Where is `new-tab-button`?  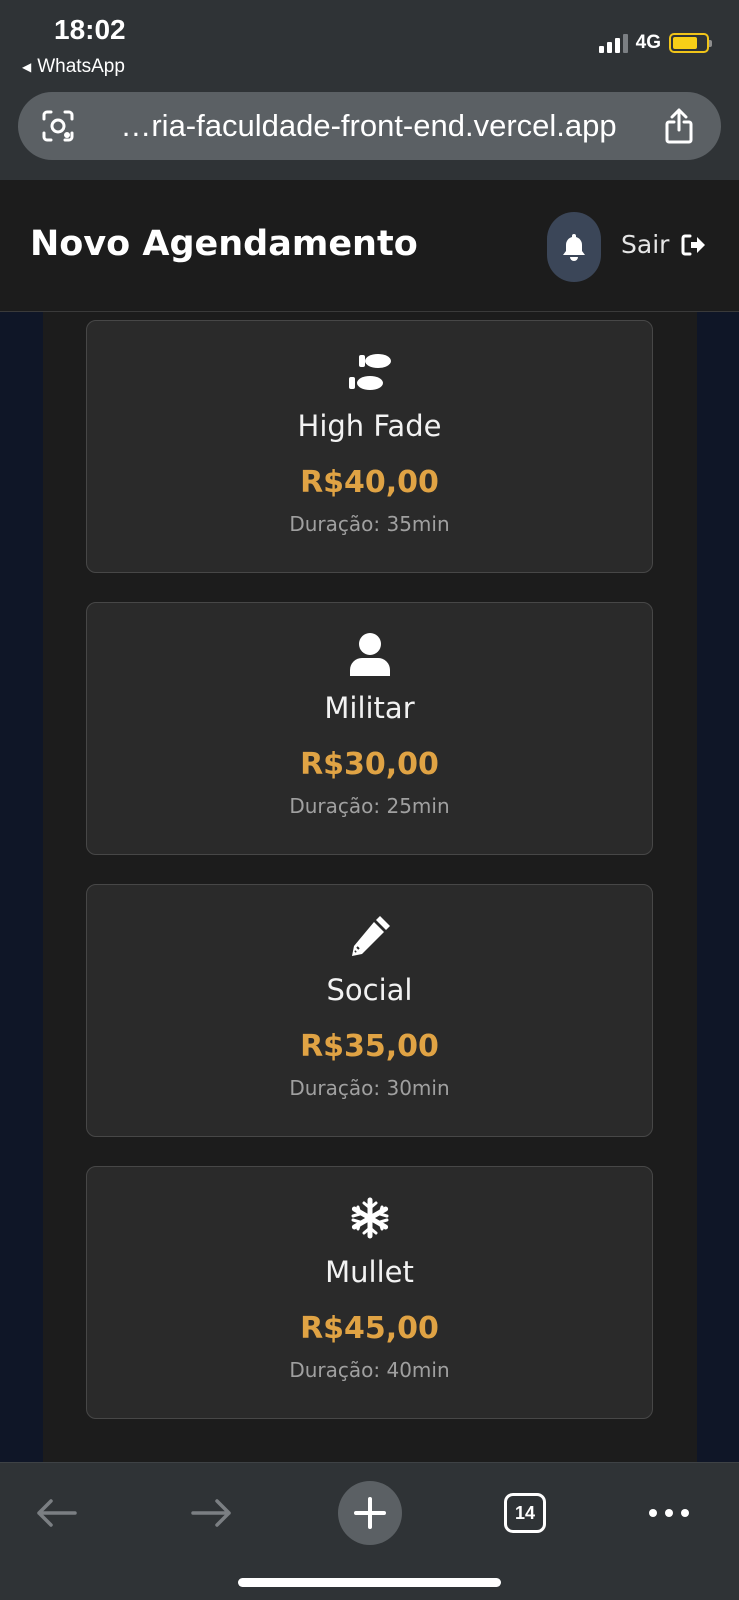
new-tab-button is located at coordinates (370, 1513).